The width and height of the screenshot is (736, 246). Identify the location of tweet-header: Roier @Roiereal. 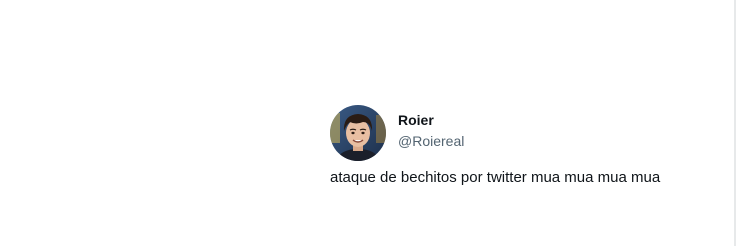
(530, 133).